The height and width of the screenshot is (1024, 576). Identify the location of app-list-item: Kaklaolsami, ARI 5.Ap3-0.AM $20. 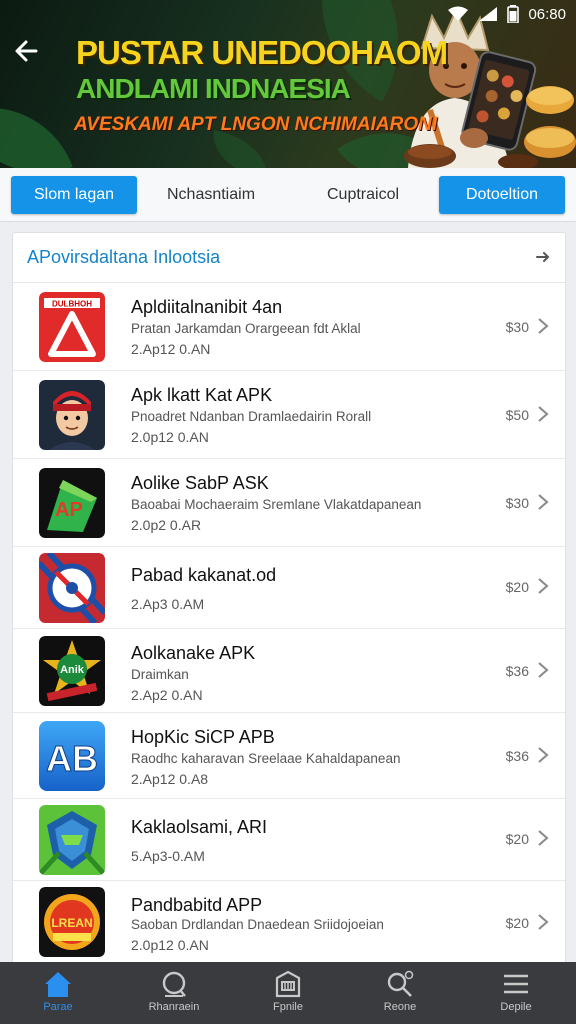
(289, 840).